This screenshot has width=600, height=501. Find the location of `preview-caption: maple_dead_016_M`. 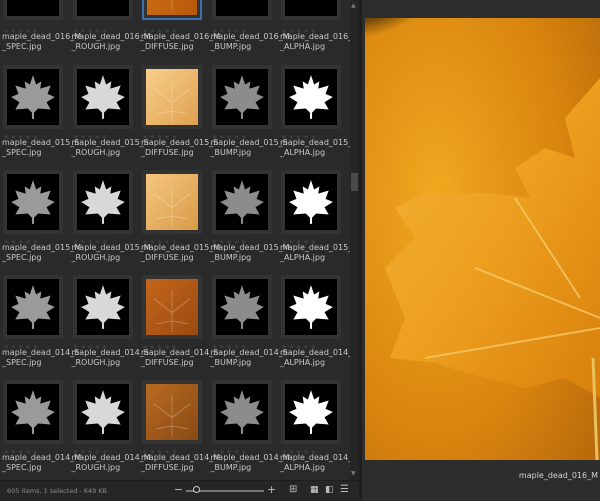

preview-caption: maple_dead_016_M is located at coordinates (558, 475).